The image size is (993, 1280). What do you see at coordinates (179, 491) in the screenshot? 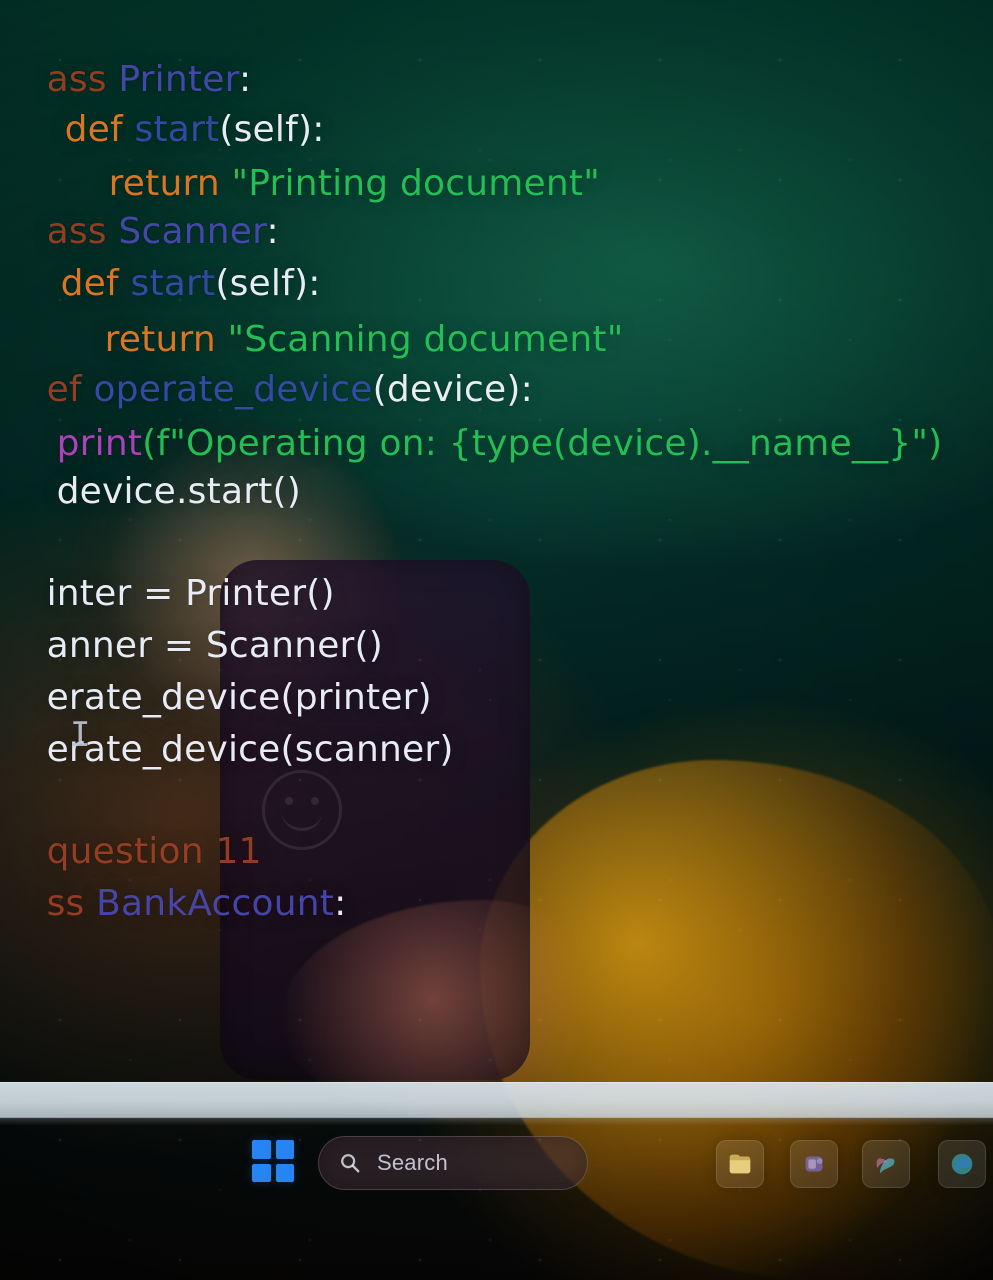
I see `code-statement: device.start()` at bounding box center [179, 491].